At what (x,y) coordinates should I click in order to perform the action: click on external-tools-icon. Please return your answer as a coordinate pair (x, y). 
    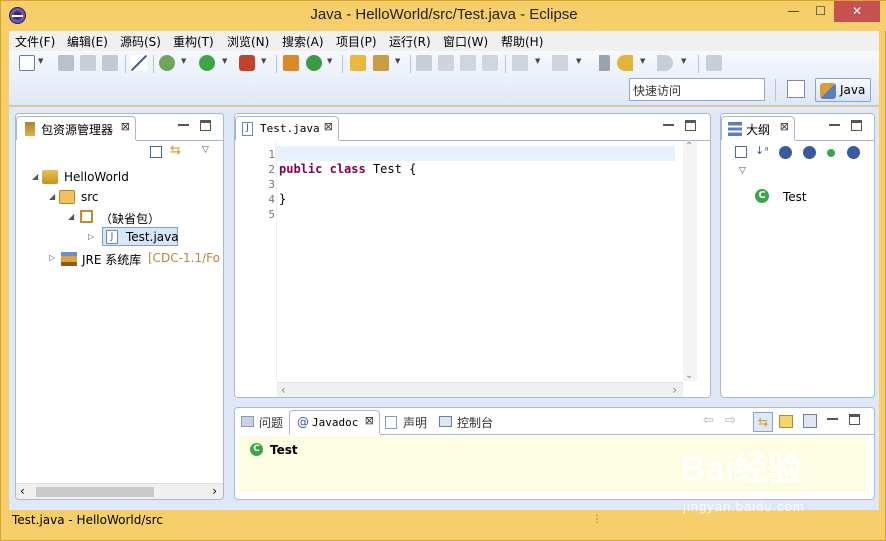
    Looking at the image, I should click on (247, 63).